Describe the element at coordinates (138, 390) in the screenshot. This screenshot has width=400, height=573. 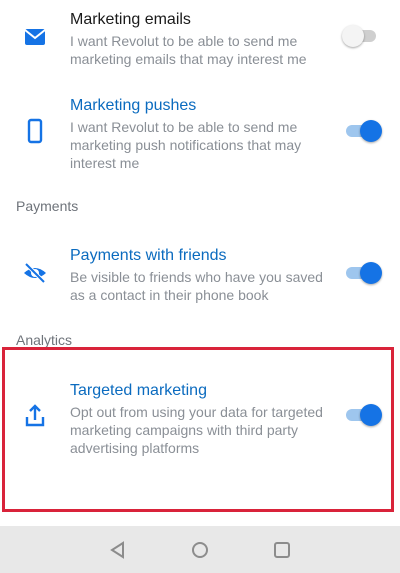
I see `setting-title: Targeted marketing` at that location.